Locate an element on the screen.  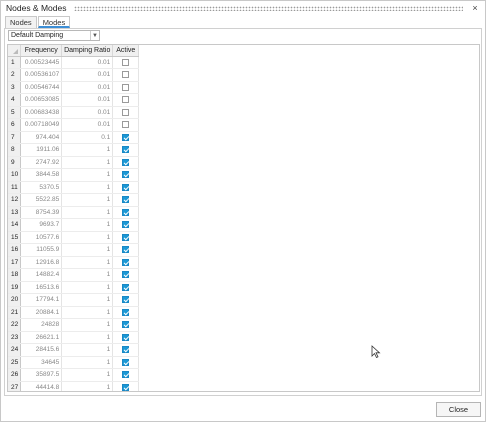
row-number: 3 is located at coordinates (15, 87).